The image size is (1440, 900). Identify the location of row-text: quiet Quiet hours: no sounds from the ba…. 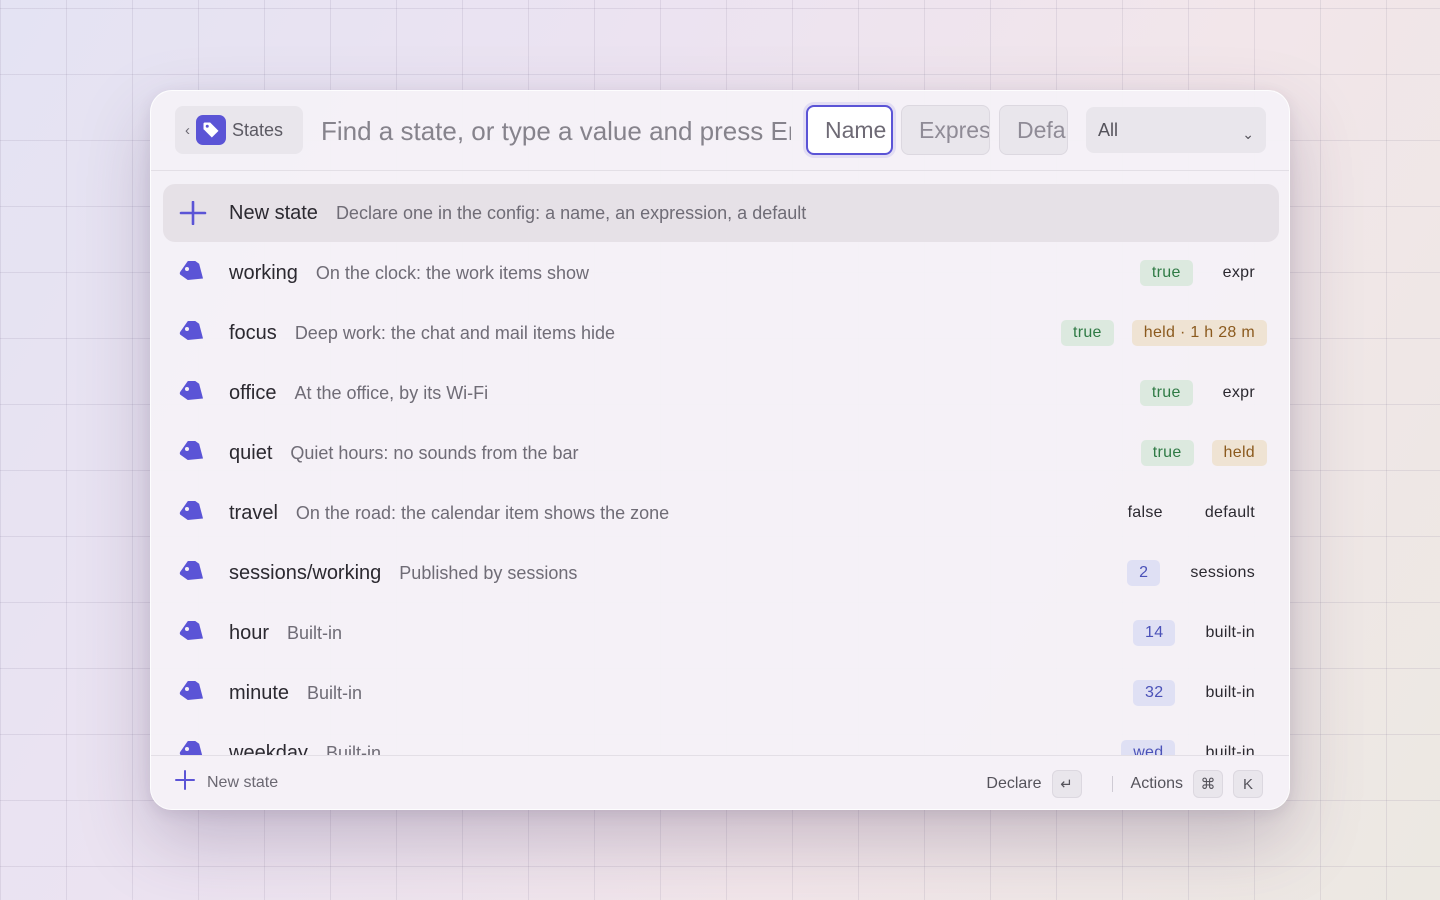
(404, 453).